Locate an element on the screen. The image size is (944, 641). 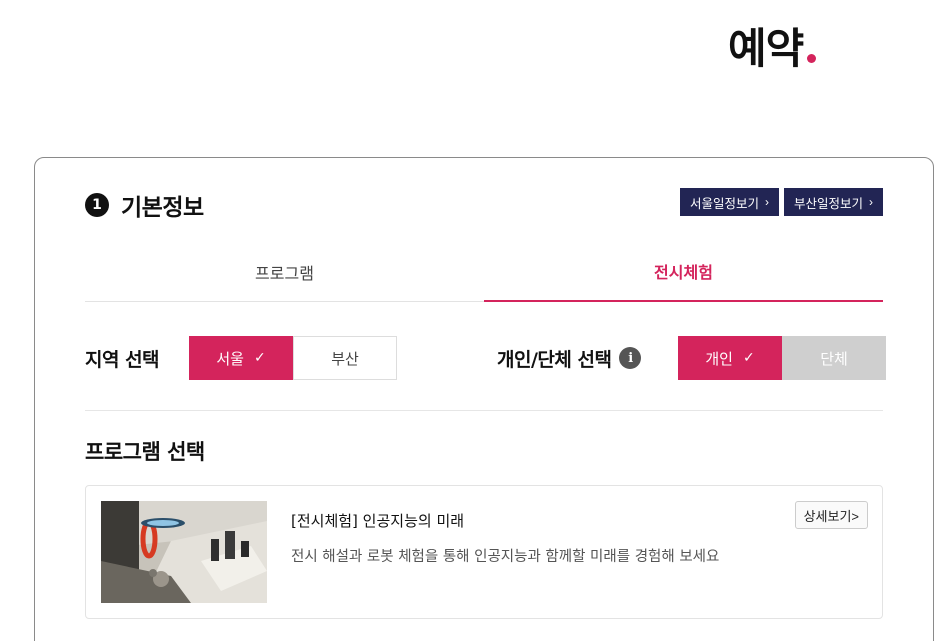
region-option-seoul: 서울 ✓ is located at coordinates (241, 358).